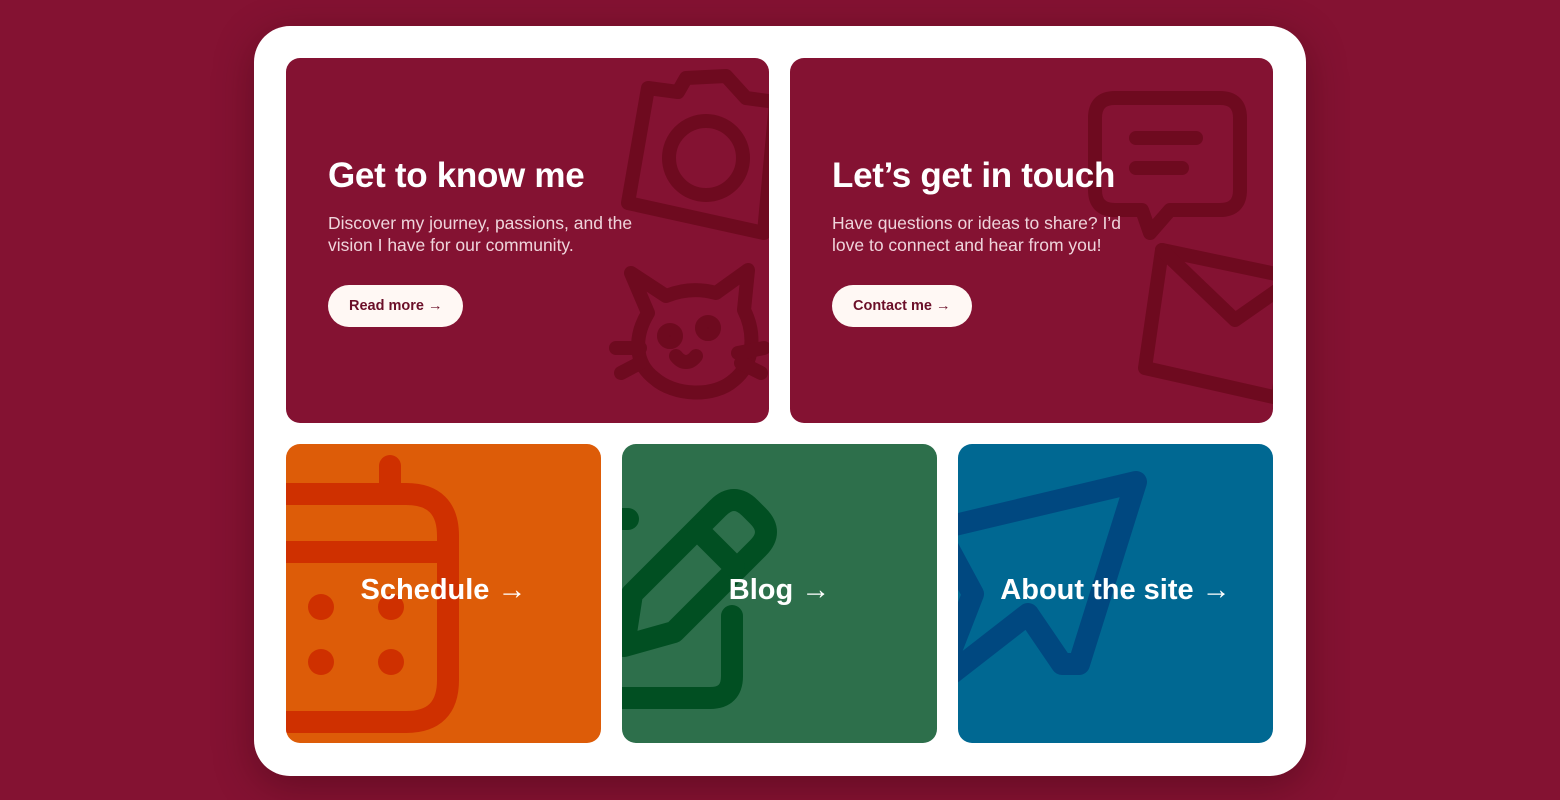 The height and width of the screenshot is (800, 1560). What do you see at coordinates (974, 175) in the screenshot?
I see `card-title: Let’s get in touch` at bounding box center [974, 175].